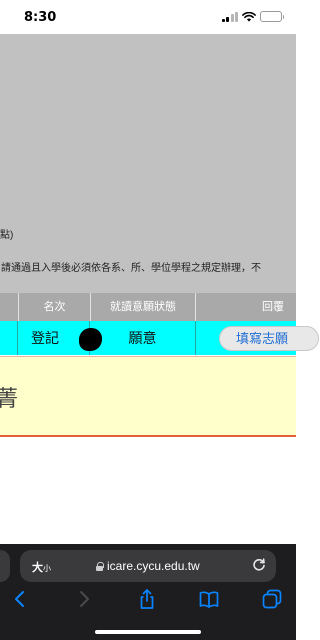  What do you see at coordinates (143, 307) in the screenshot?
I see `header-enrollment-status: 就讀意願狀態` at bounding box center [143, 307].